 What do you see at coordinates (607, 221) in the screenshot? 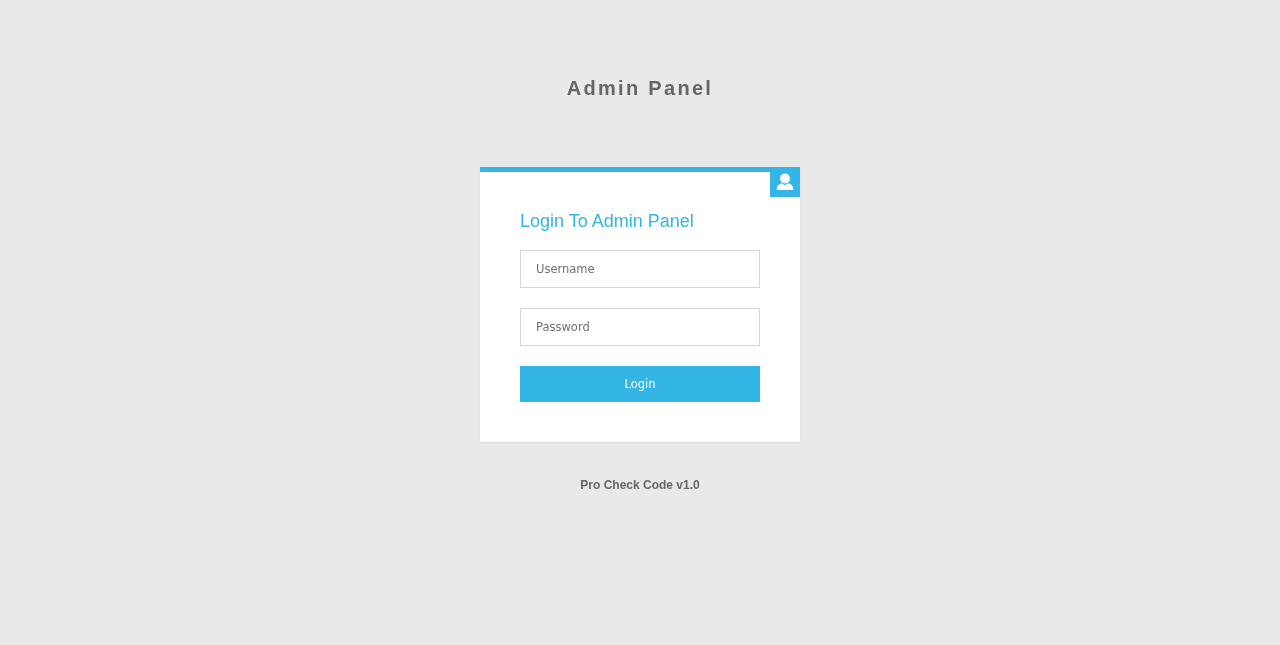
I see `login-heading: Login To Admin Panel` at bounding box center [607, 221].